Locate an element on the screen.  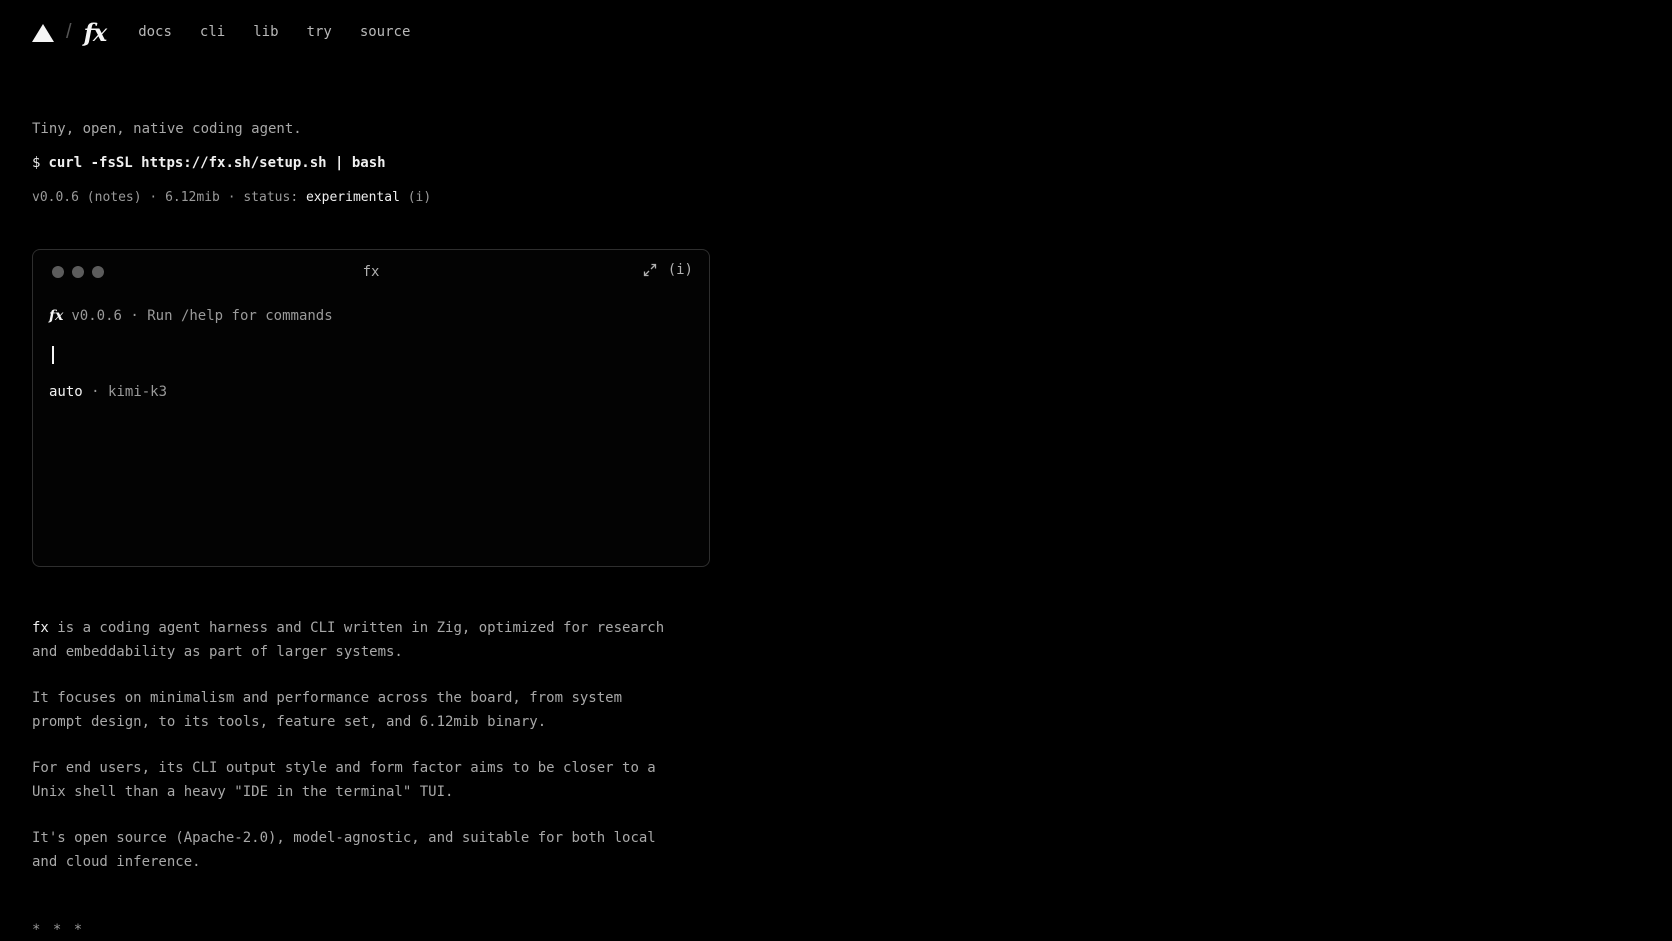
version-label: v0.0.6 is located at coordinates (55, 197).